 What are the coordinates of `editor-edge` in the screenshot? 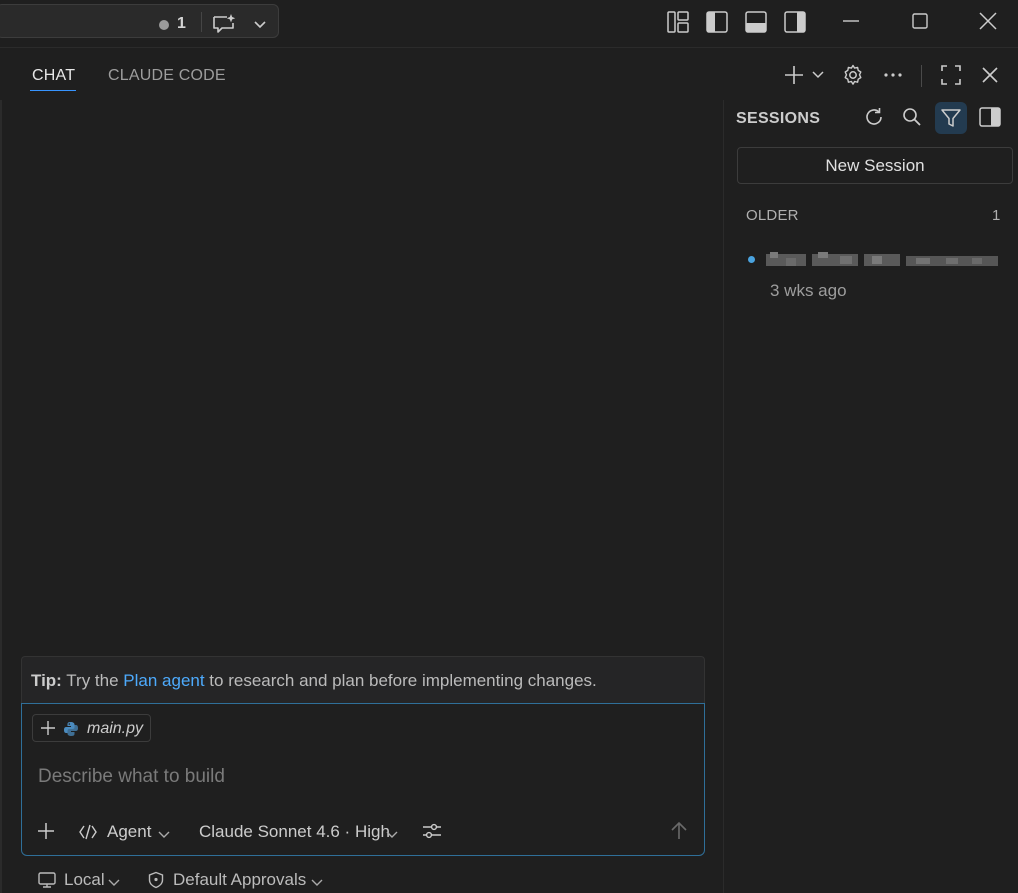 It's located at (1, 496).